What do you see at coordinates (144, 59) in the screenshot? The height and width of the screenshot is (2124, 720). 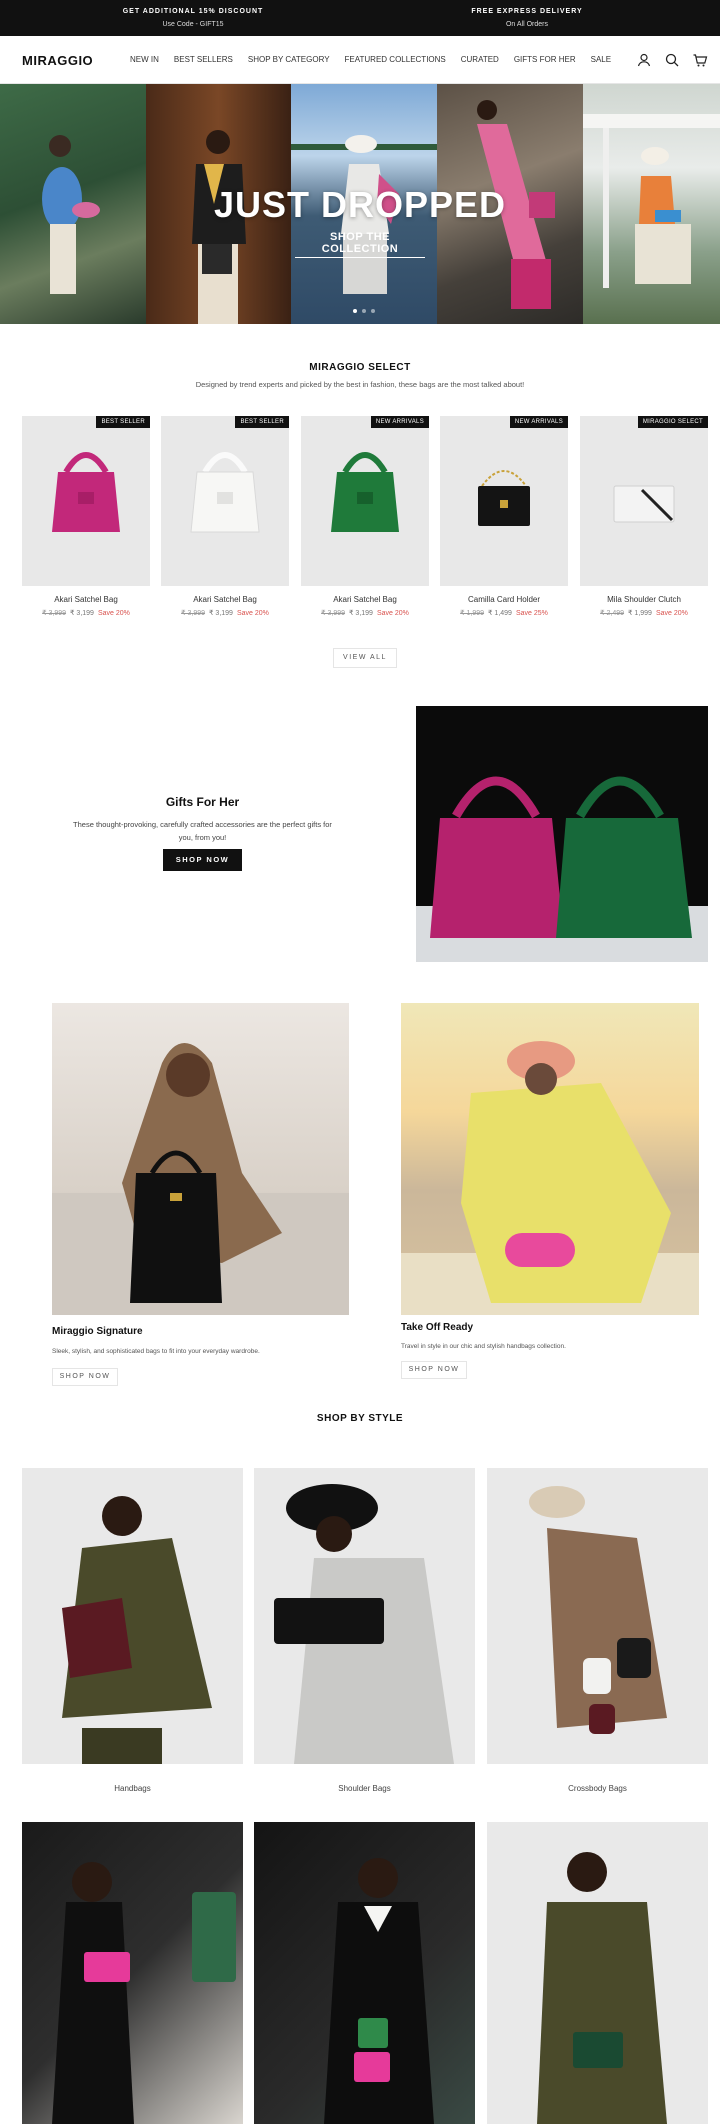 I see `nav-new-in: NEW IN` at bounding box center [144, 59].